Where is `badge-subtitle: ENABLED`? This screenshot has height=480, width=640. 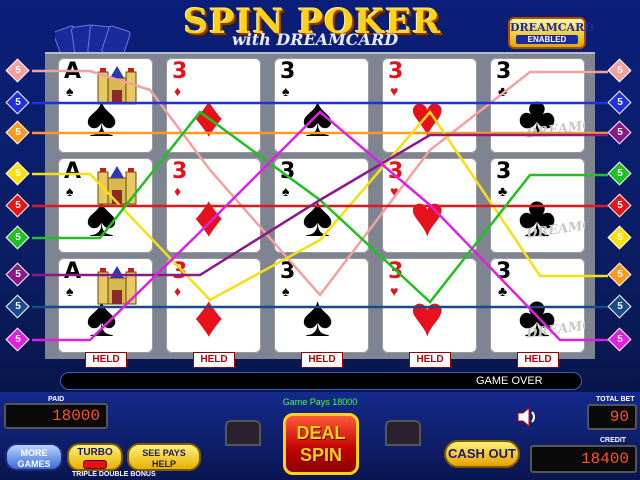 badge-subtitle: ENABLED is located at coordinates (547, 39).